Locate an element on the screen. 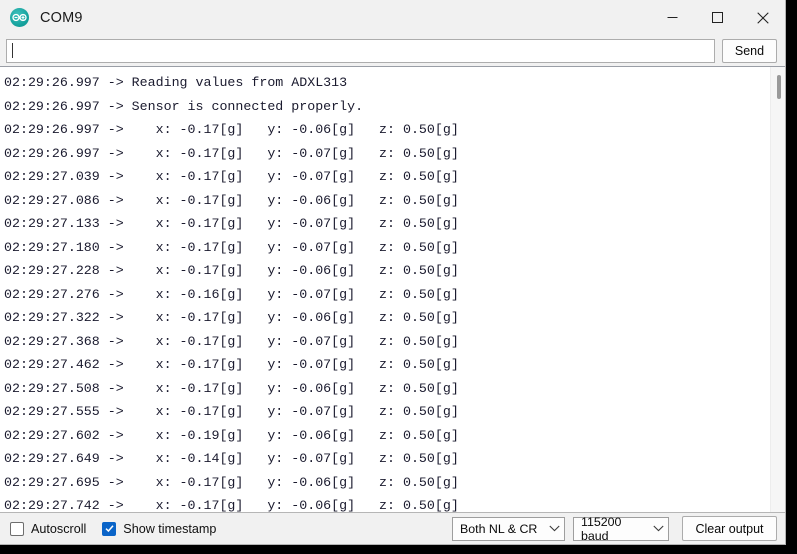 The width and height of the screenshot is (797, 554). baud-rate-value: 115200 baud is located at coordinates (601, 528).